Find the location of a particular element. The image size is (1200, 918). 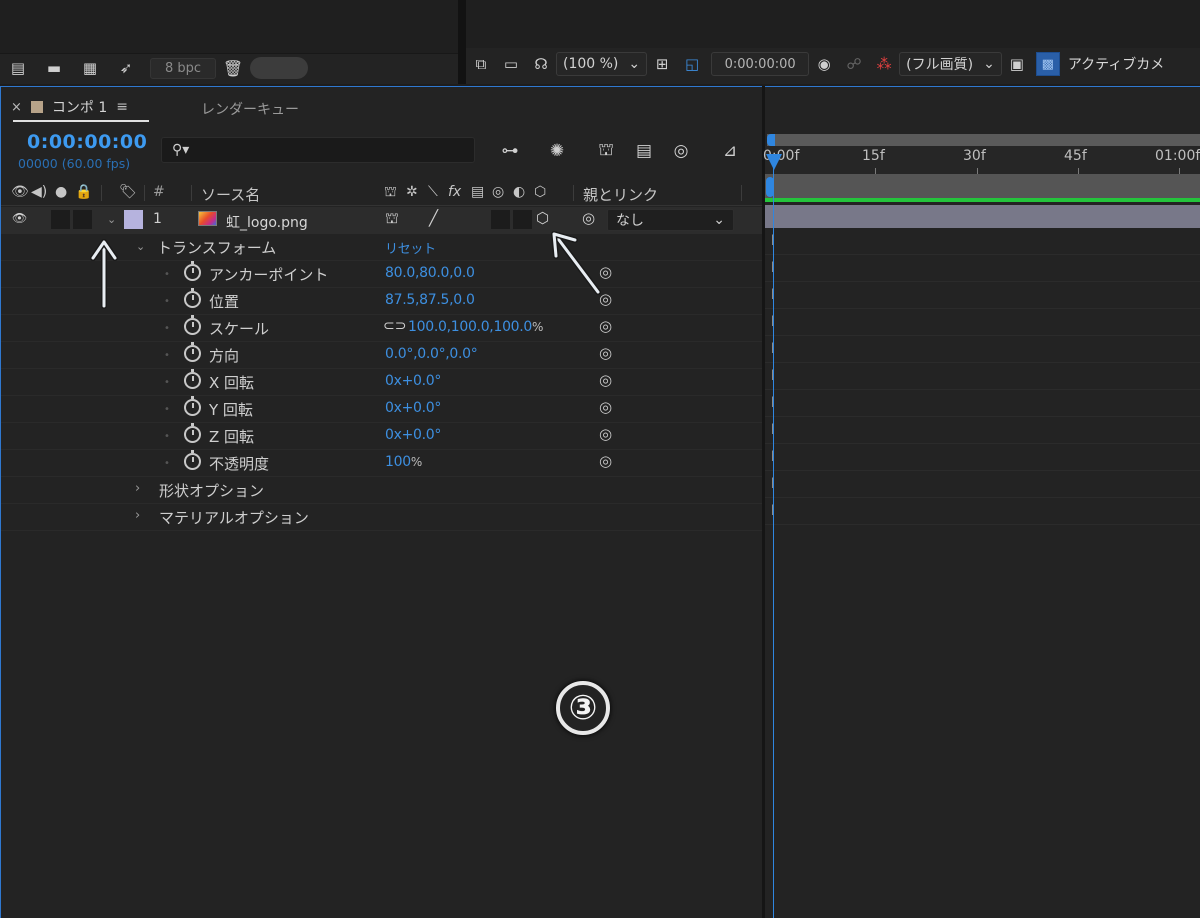

switch-quality-icon: ⟍ is located at coordinates (433, 192).